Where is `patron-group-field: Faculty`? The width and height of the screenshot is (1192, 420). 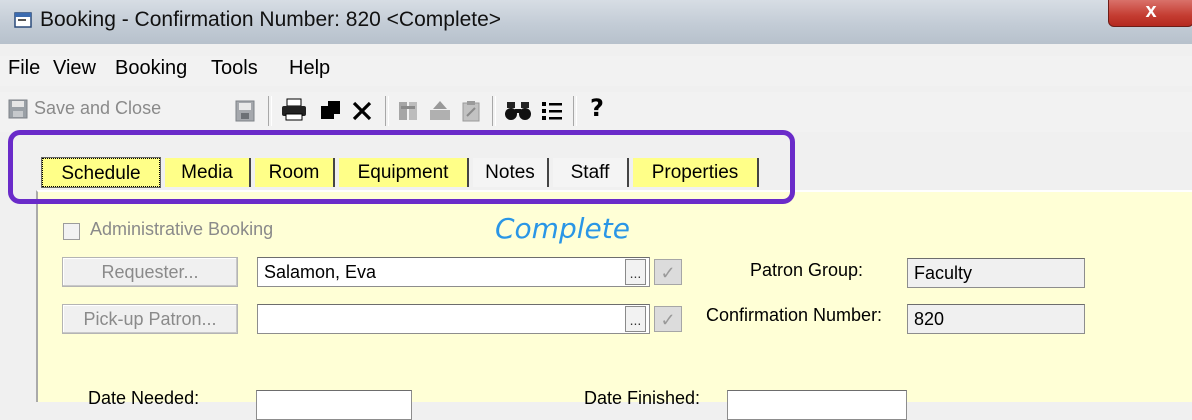
patron-group-field: Faculty is located at coordinates (996, 273).